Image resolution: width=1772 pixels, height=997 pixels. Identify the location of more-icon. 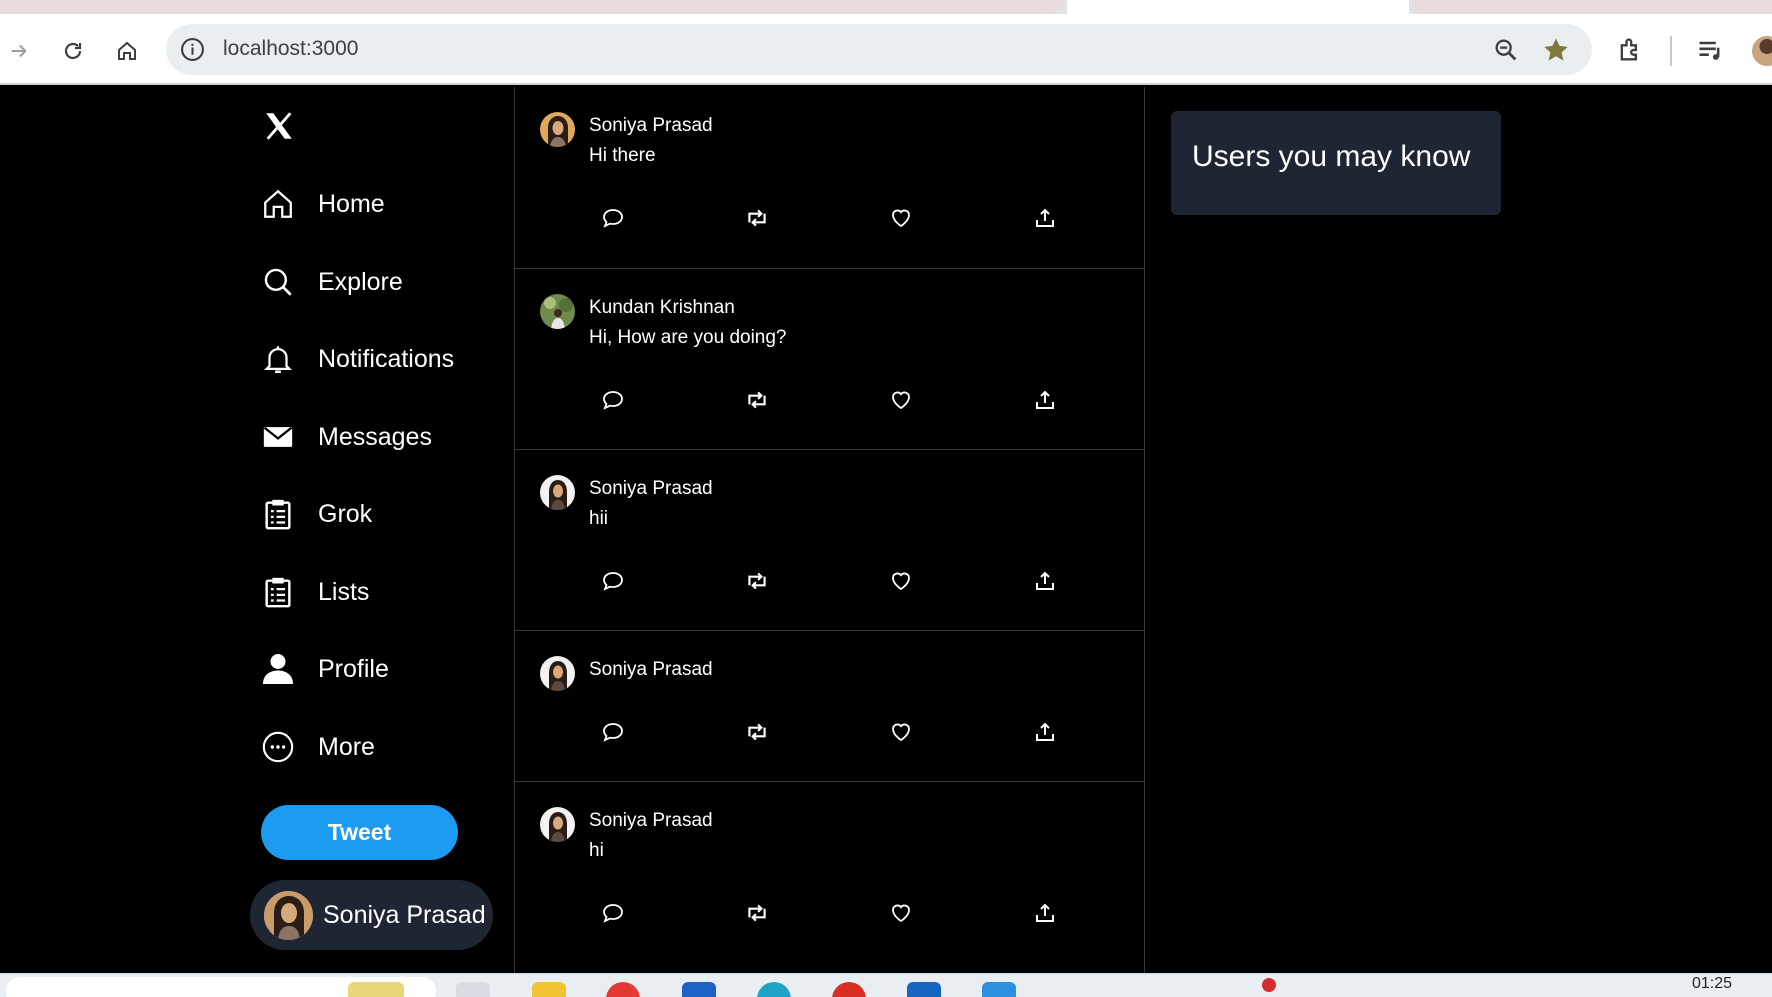
(278, 747).